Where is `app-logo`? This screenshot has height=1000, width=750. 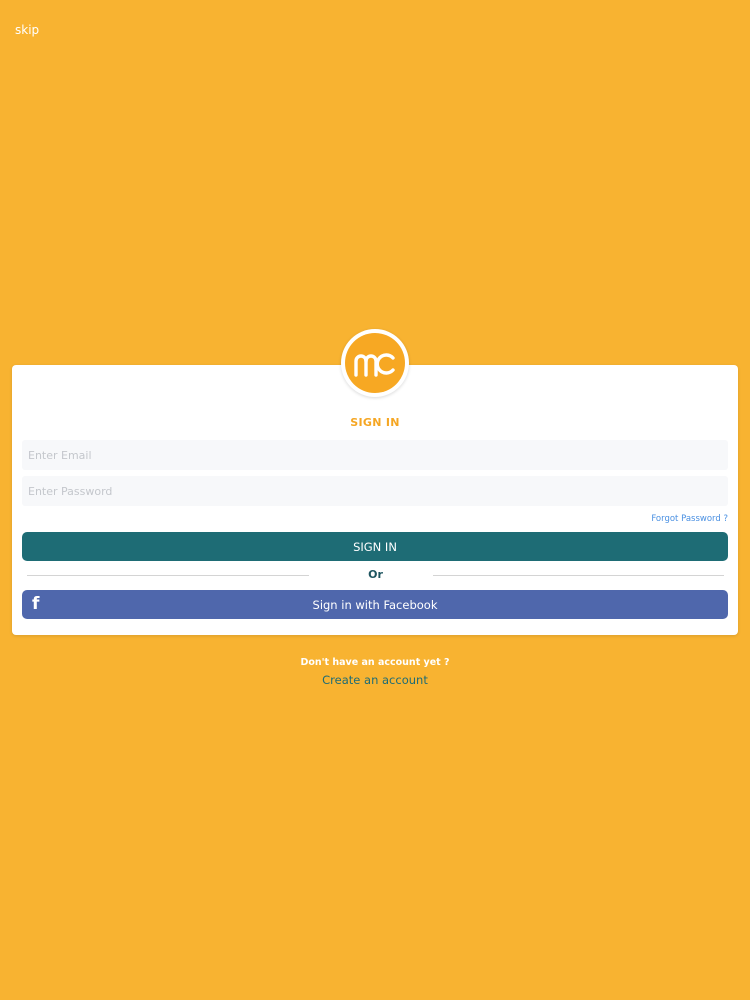 app-logo is located at coordinates (375, 363).